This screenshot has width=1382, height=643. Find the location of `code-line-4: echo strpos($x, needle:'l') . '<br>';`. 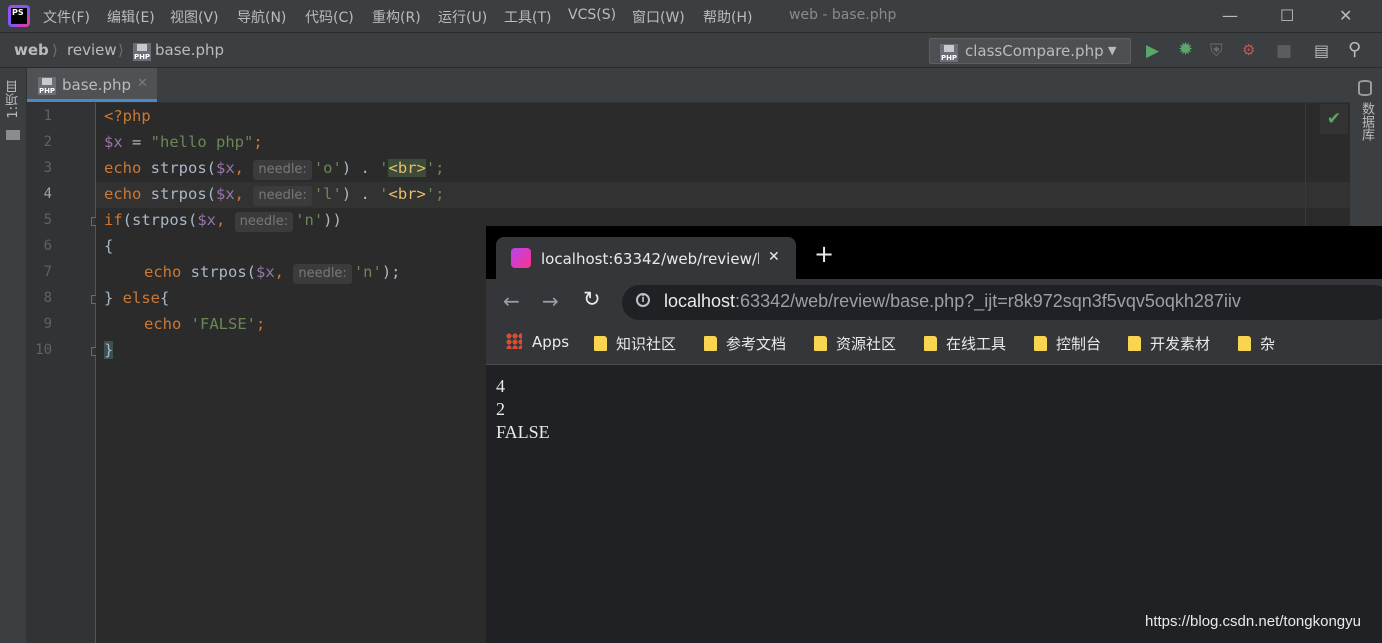

code-line-4: echo strpos($x, needle:'l') . '<br>'; is located at coordinates (274, 194).